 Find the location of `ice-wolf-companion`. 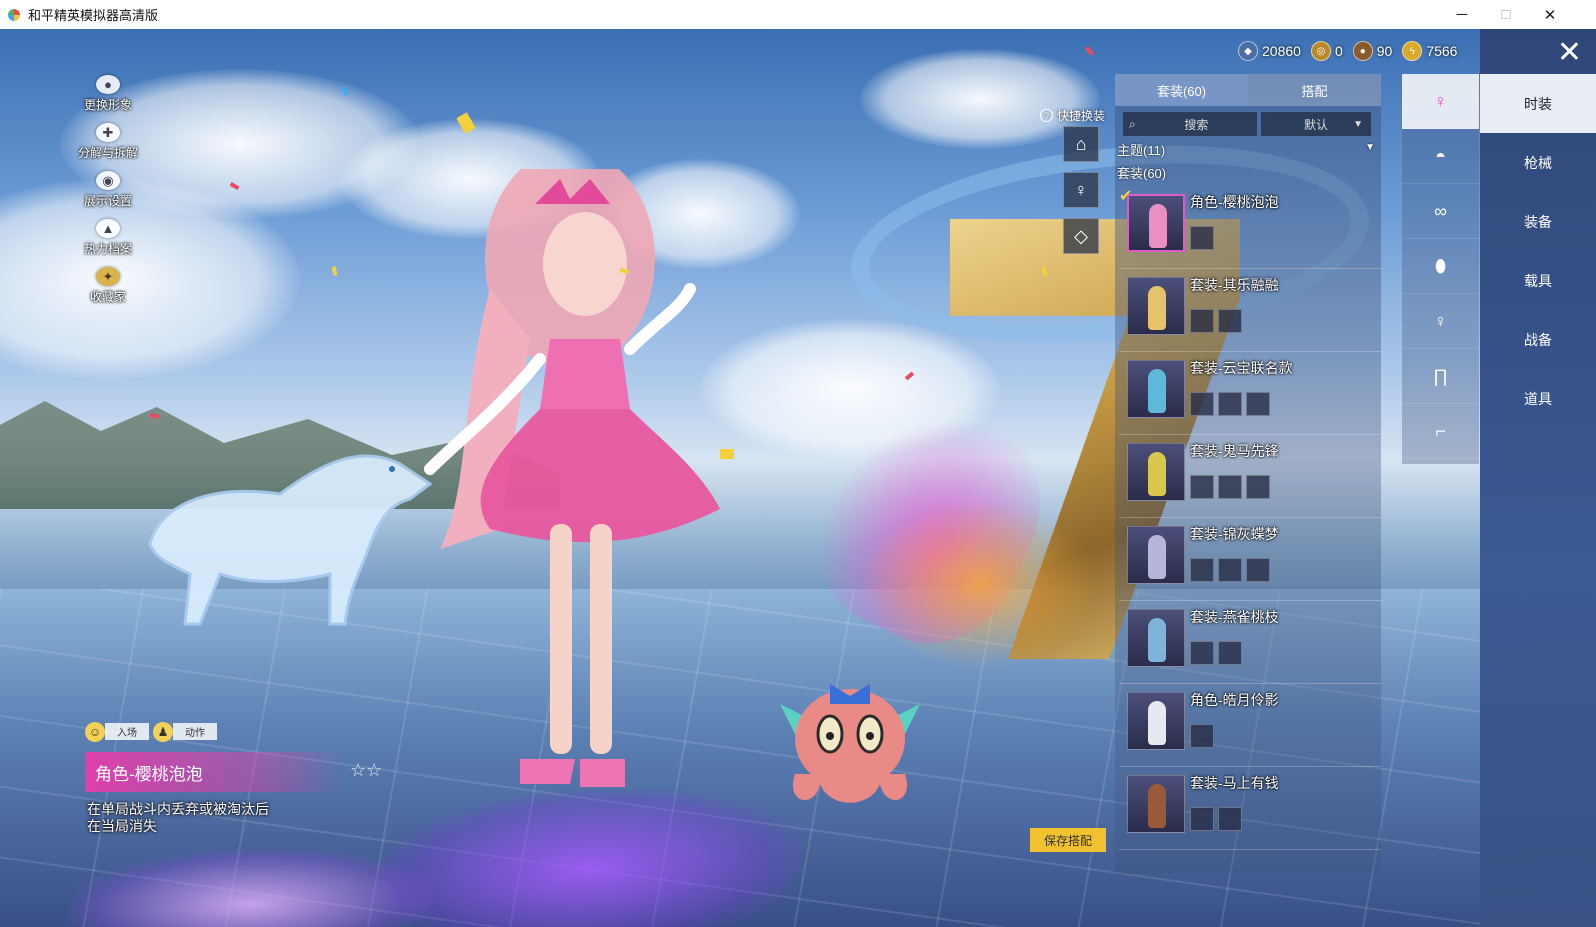

ice-wolf-companion is located at coordinates (290, 540).